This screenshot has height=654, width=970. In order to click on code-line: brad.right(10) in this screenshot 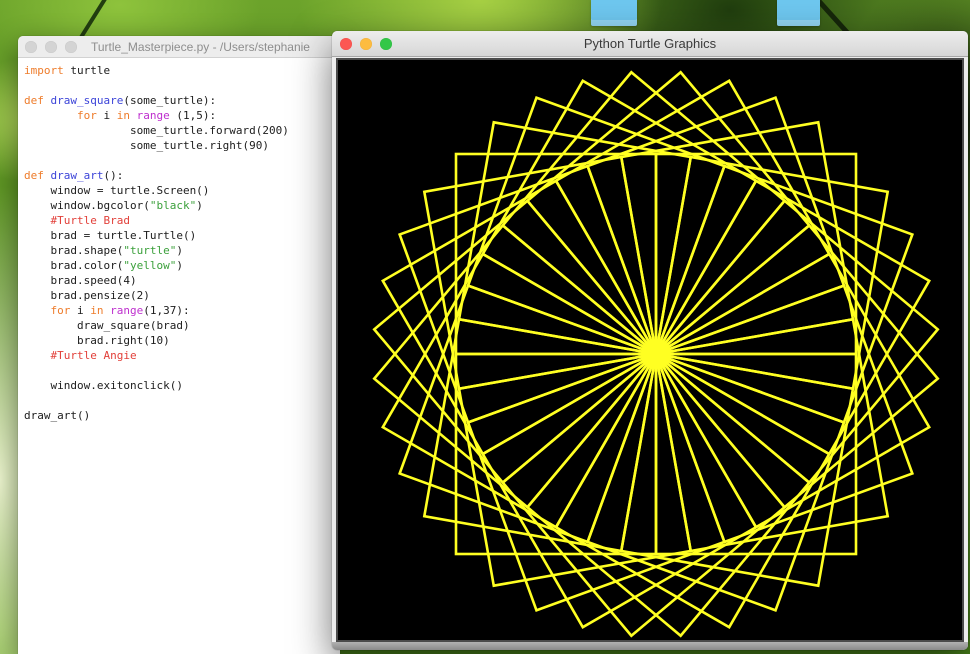, I will do `click(97, 340)`.